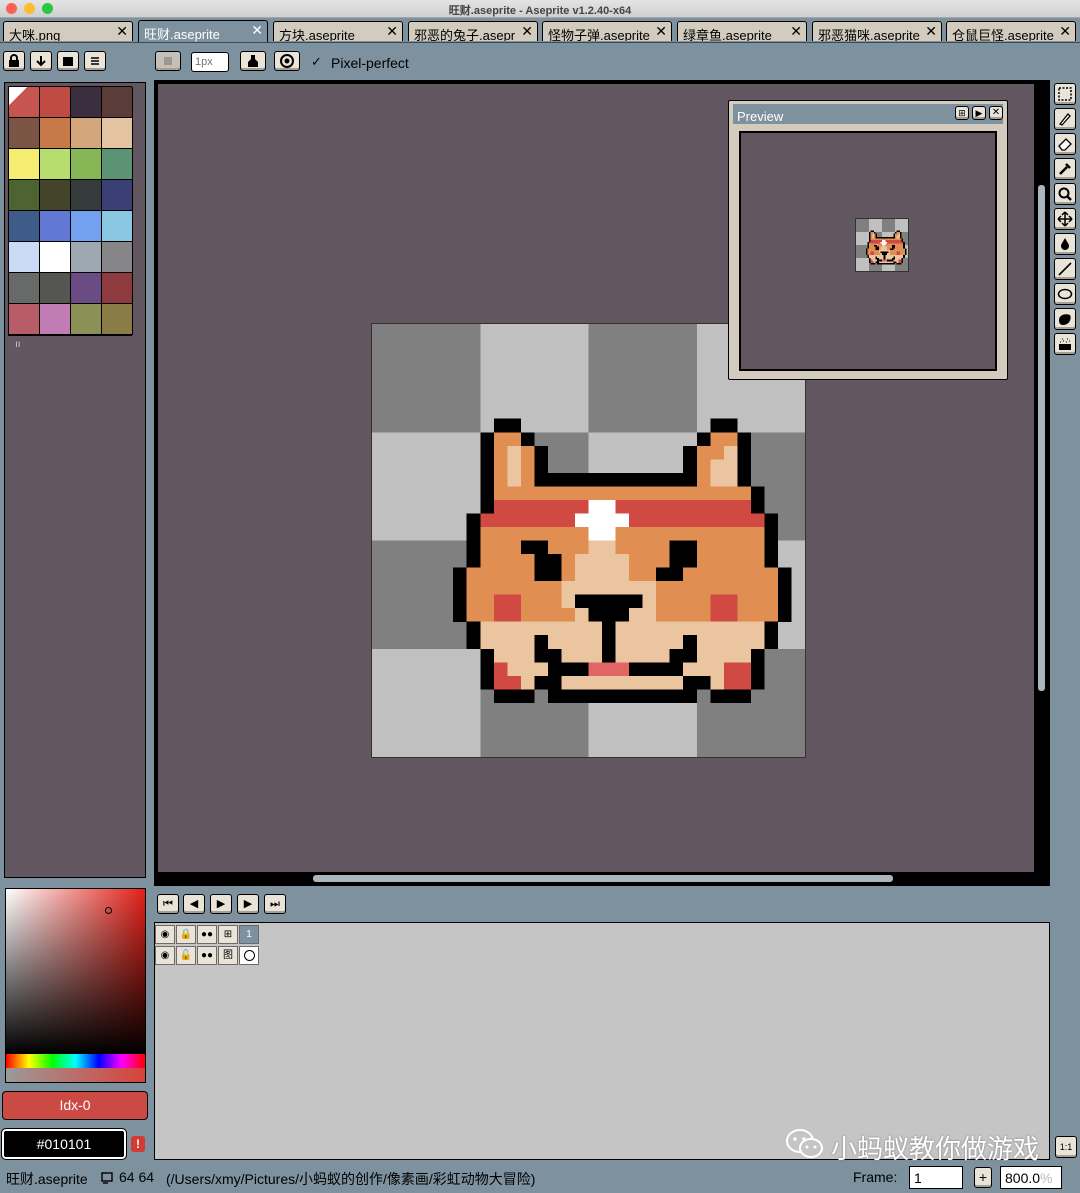  I want to click on preview-center-button: ⊞, so click(962, 113).